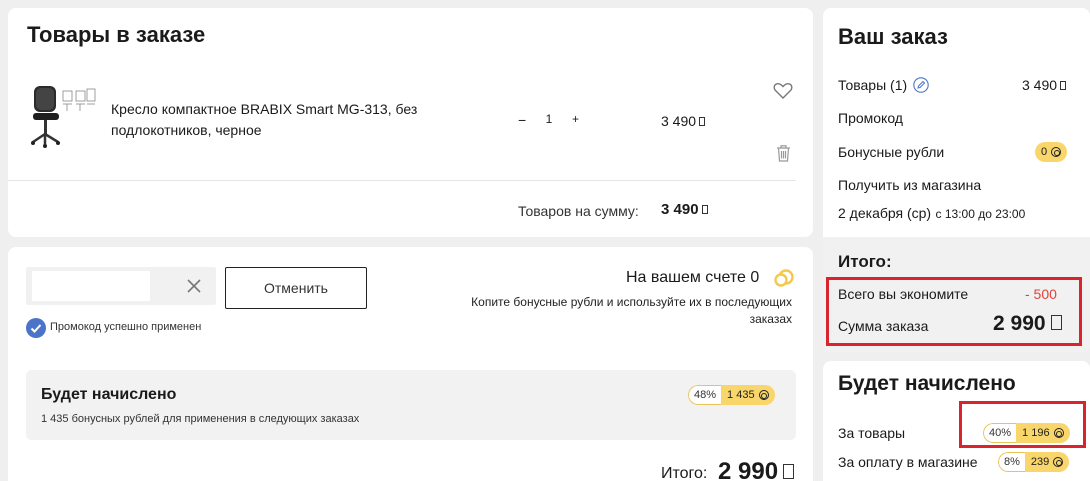  Describe the element at coordinates (741, 395) in the screenshot. I see `accrual-amount: 1 435` at that location.